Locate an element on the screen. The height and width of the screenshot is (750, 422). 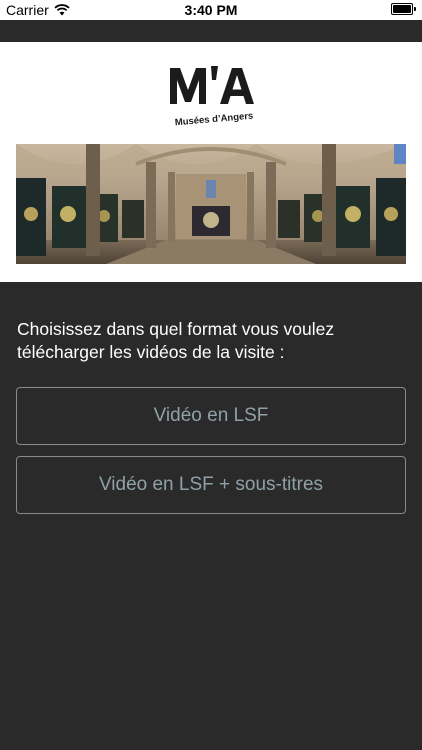
video-lsf-subtitles-button: Vidéo en LSF + sous-titres is located at coordinates (211, 485).